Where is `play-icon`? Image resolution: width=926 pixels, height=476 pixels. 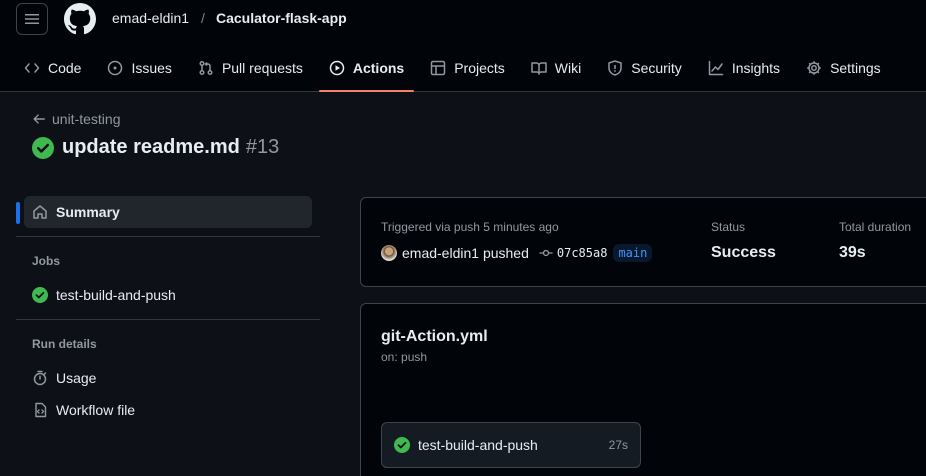
play-icon is located at coordinates (337, 68).